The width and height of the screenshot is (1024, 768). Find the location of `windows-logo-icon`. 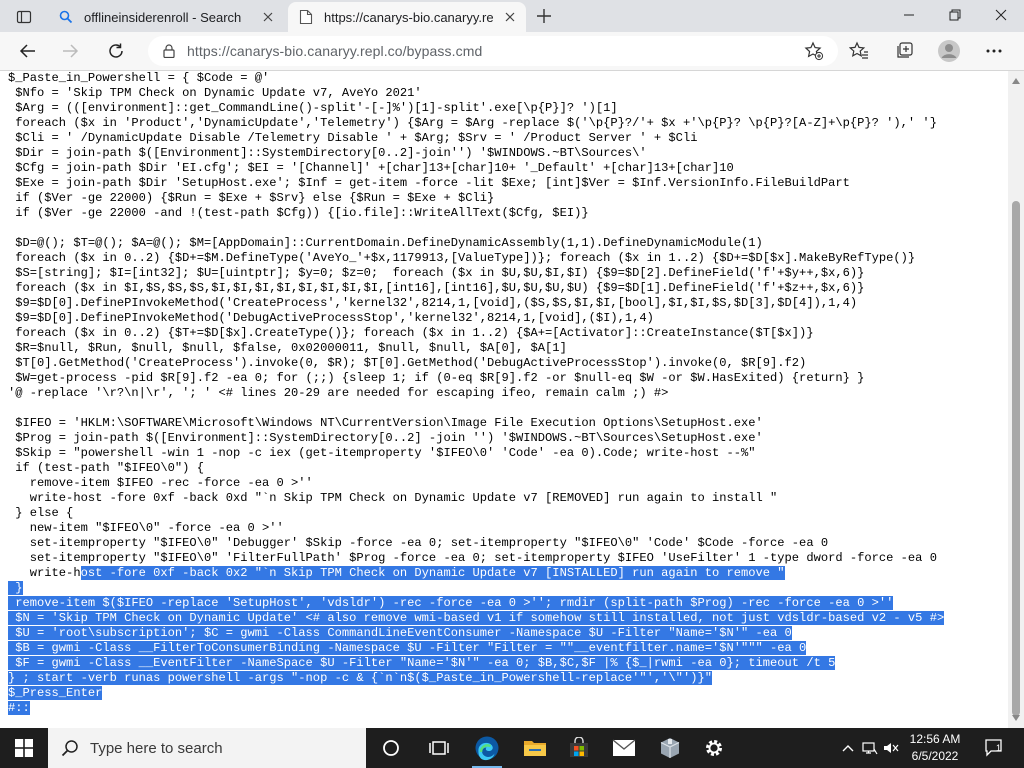

windows-logo-icon is located at coordinates (24, 748).